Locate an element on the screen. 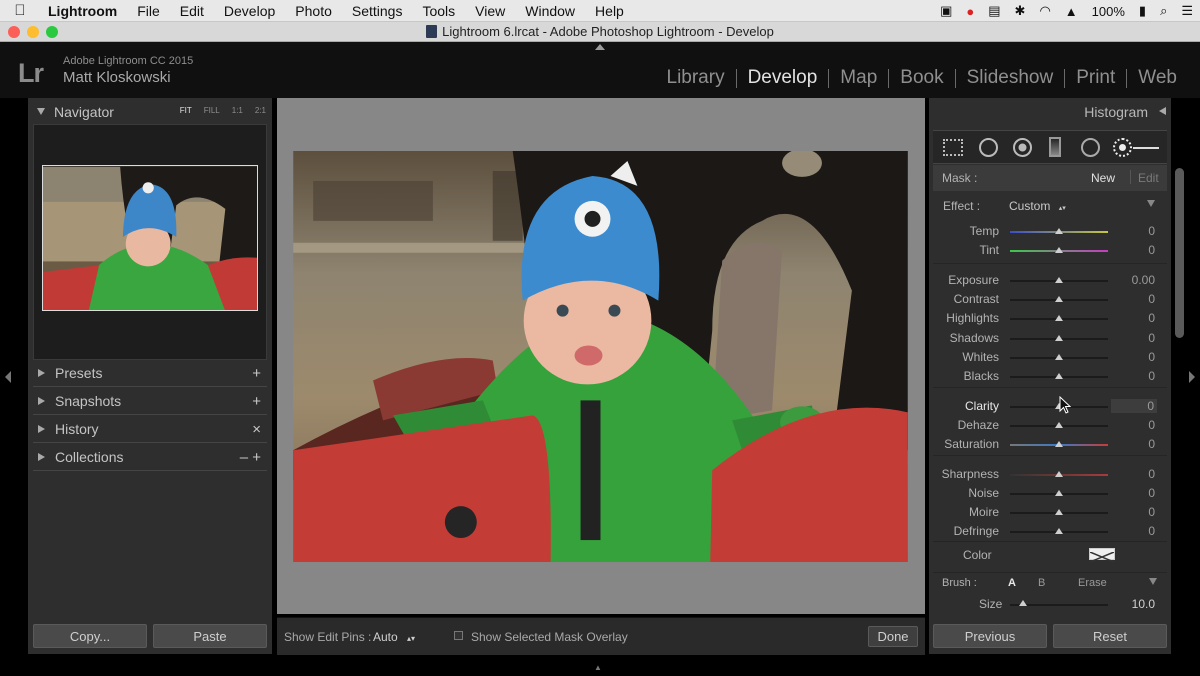  snapshots-panel-header: Snapshots + is located at coordinates (150, 401).